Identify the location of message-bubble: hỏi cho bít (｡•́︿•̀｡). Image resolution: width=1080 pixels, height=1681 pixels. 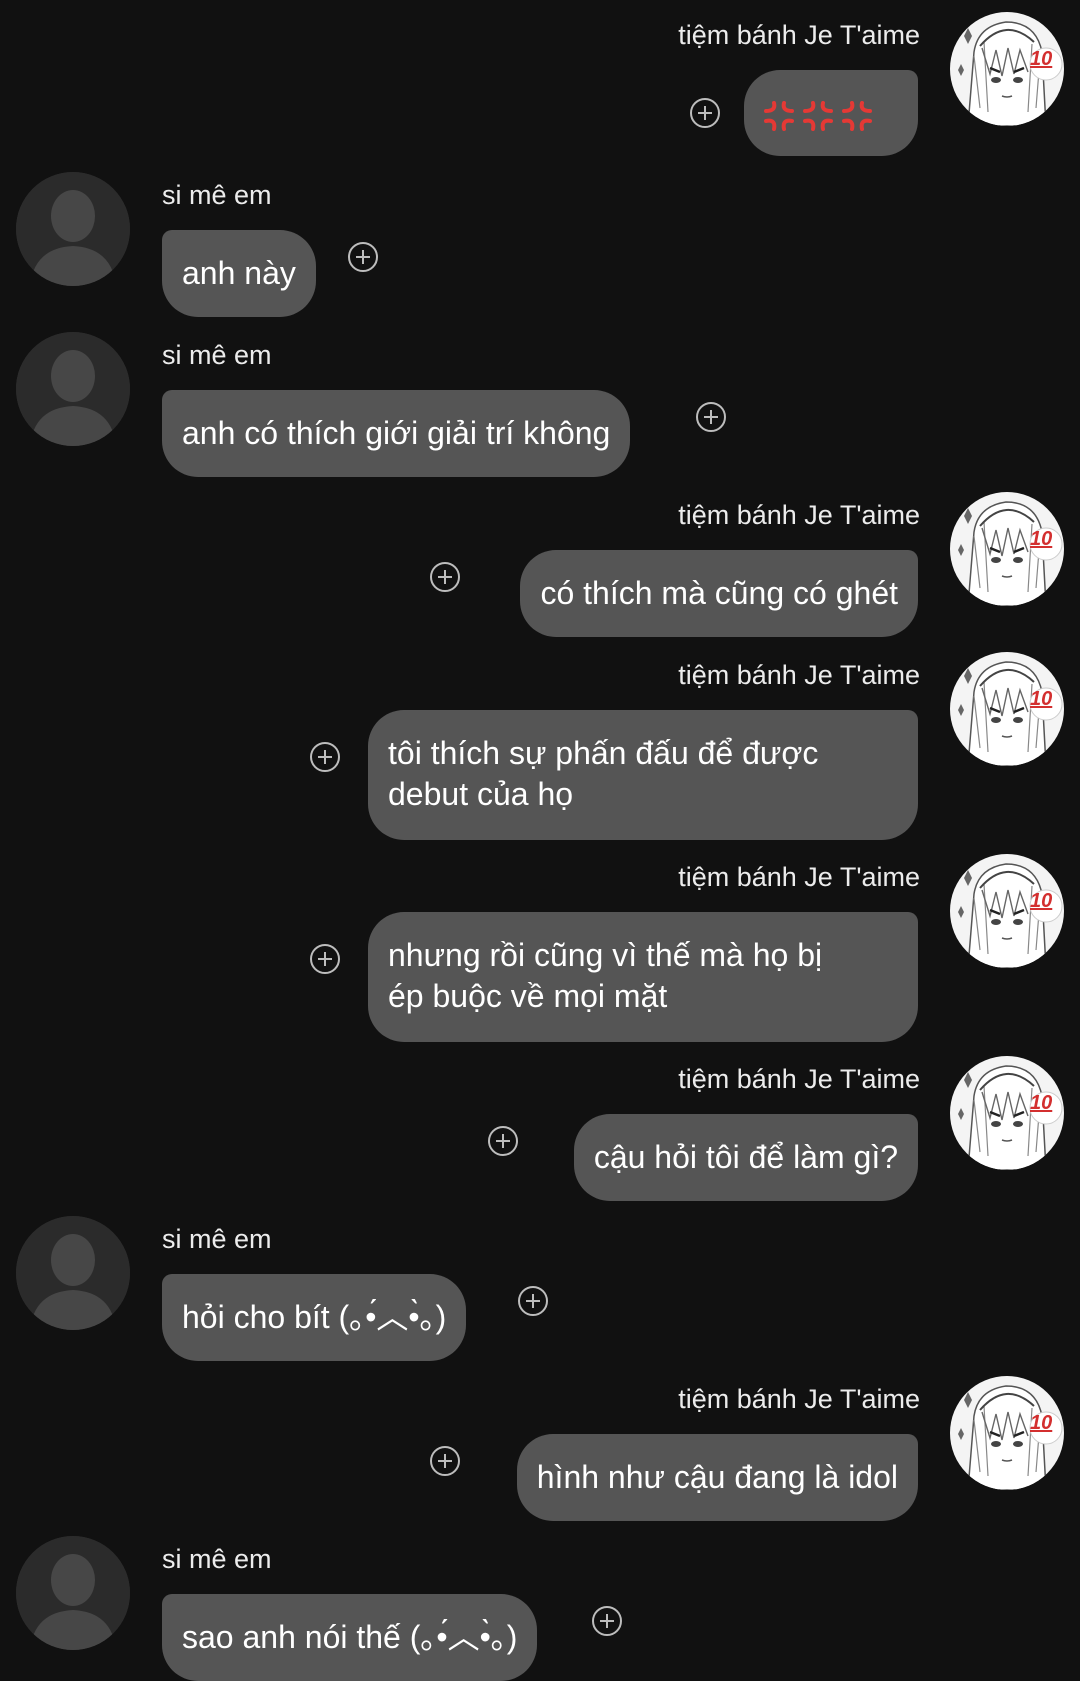
(314, 1317).